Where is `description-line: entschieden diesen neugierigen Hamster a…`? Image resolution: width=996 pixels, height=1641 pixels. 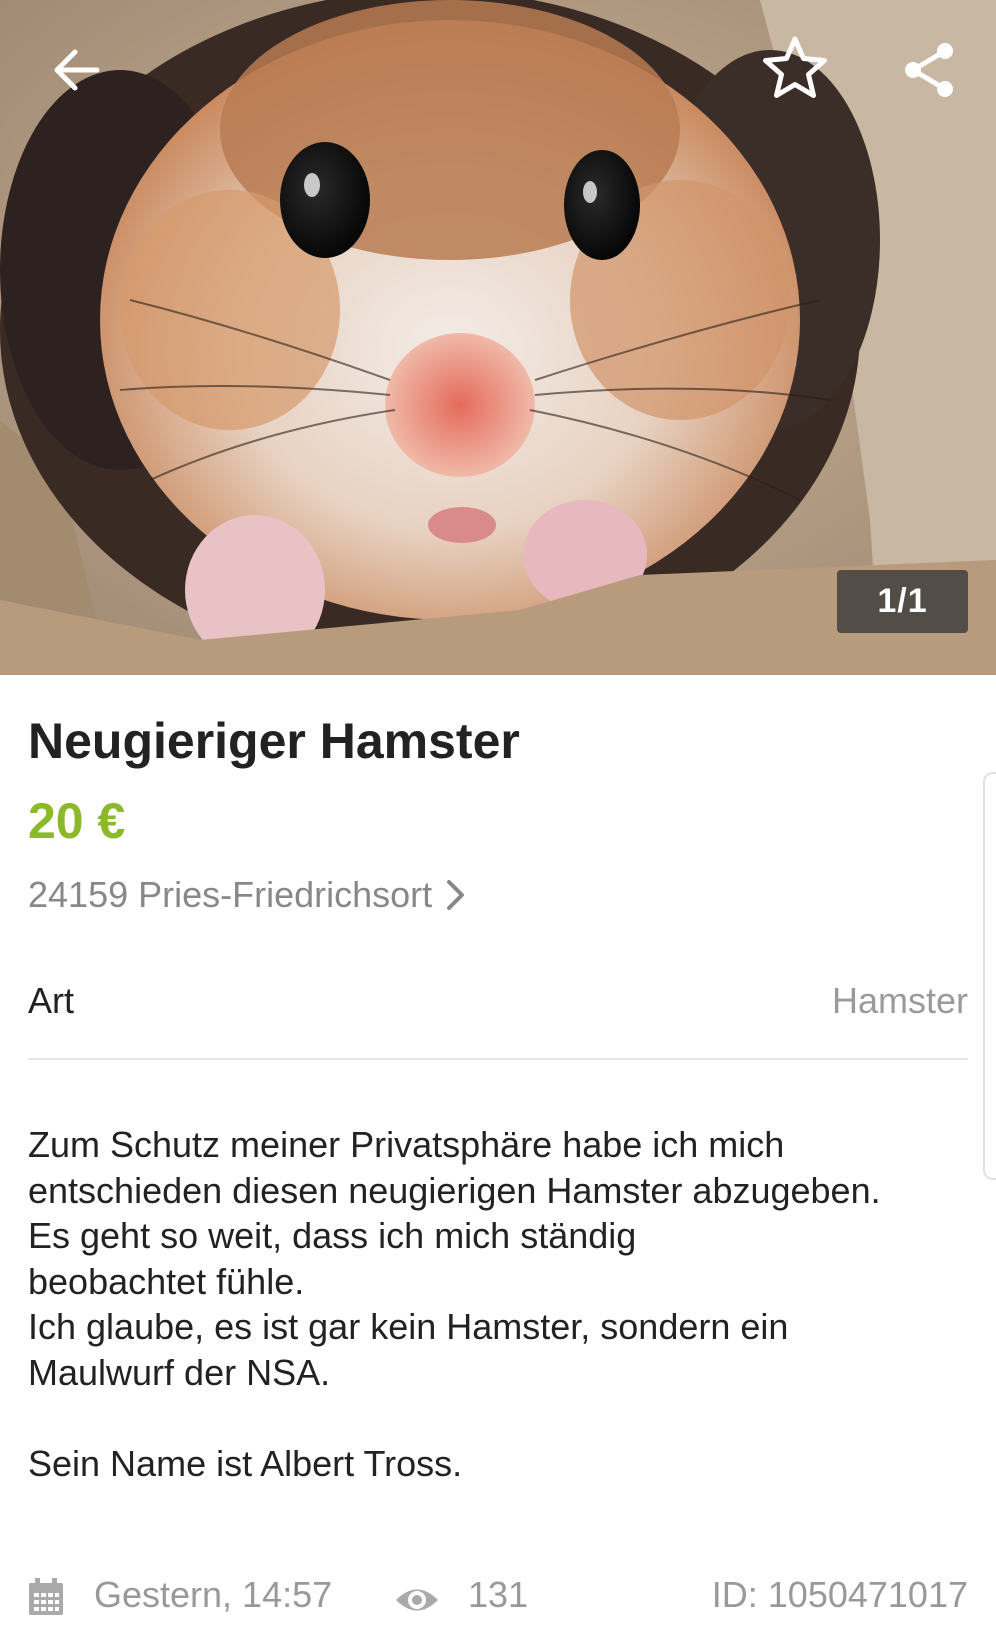
description-line: entschieden diesen neugierigen Hamster a… is located at coordinates (454, 1190).